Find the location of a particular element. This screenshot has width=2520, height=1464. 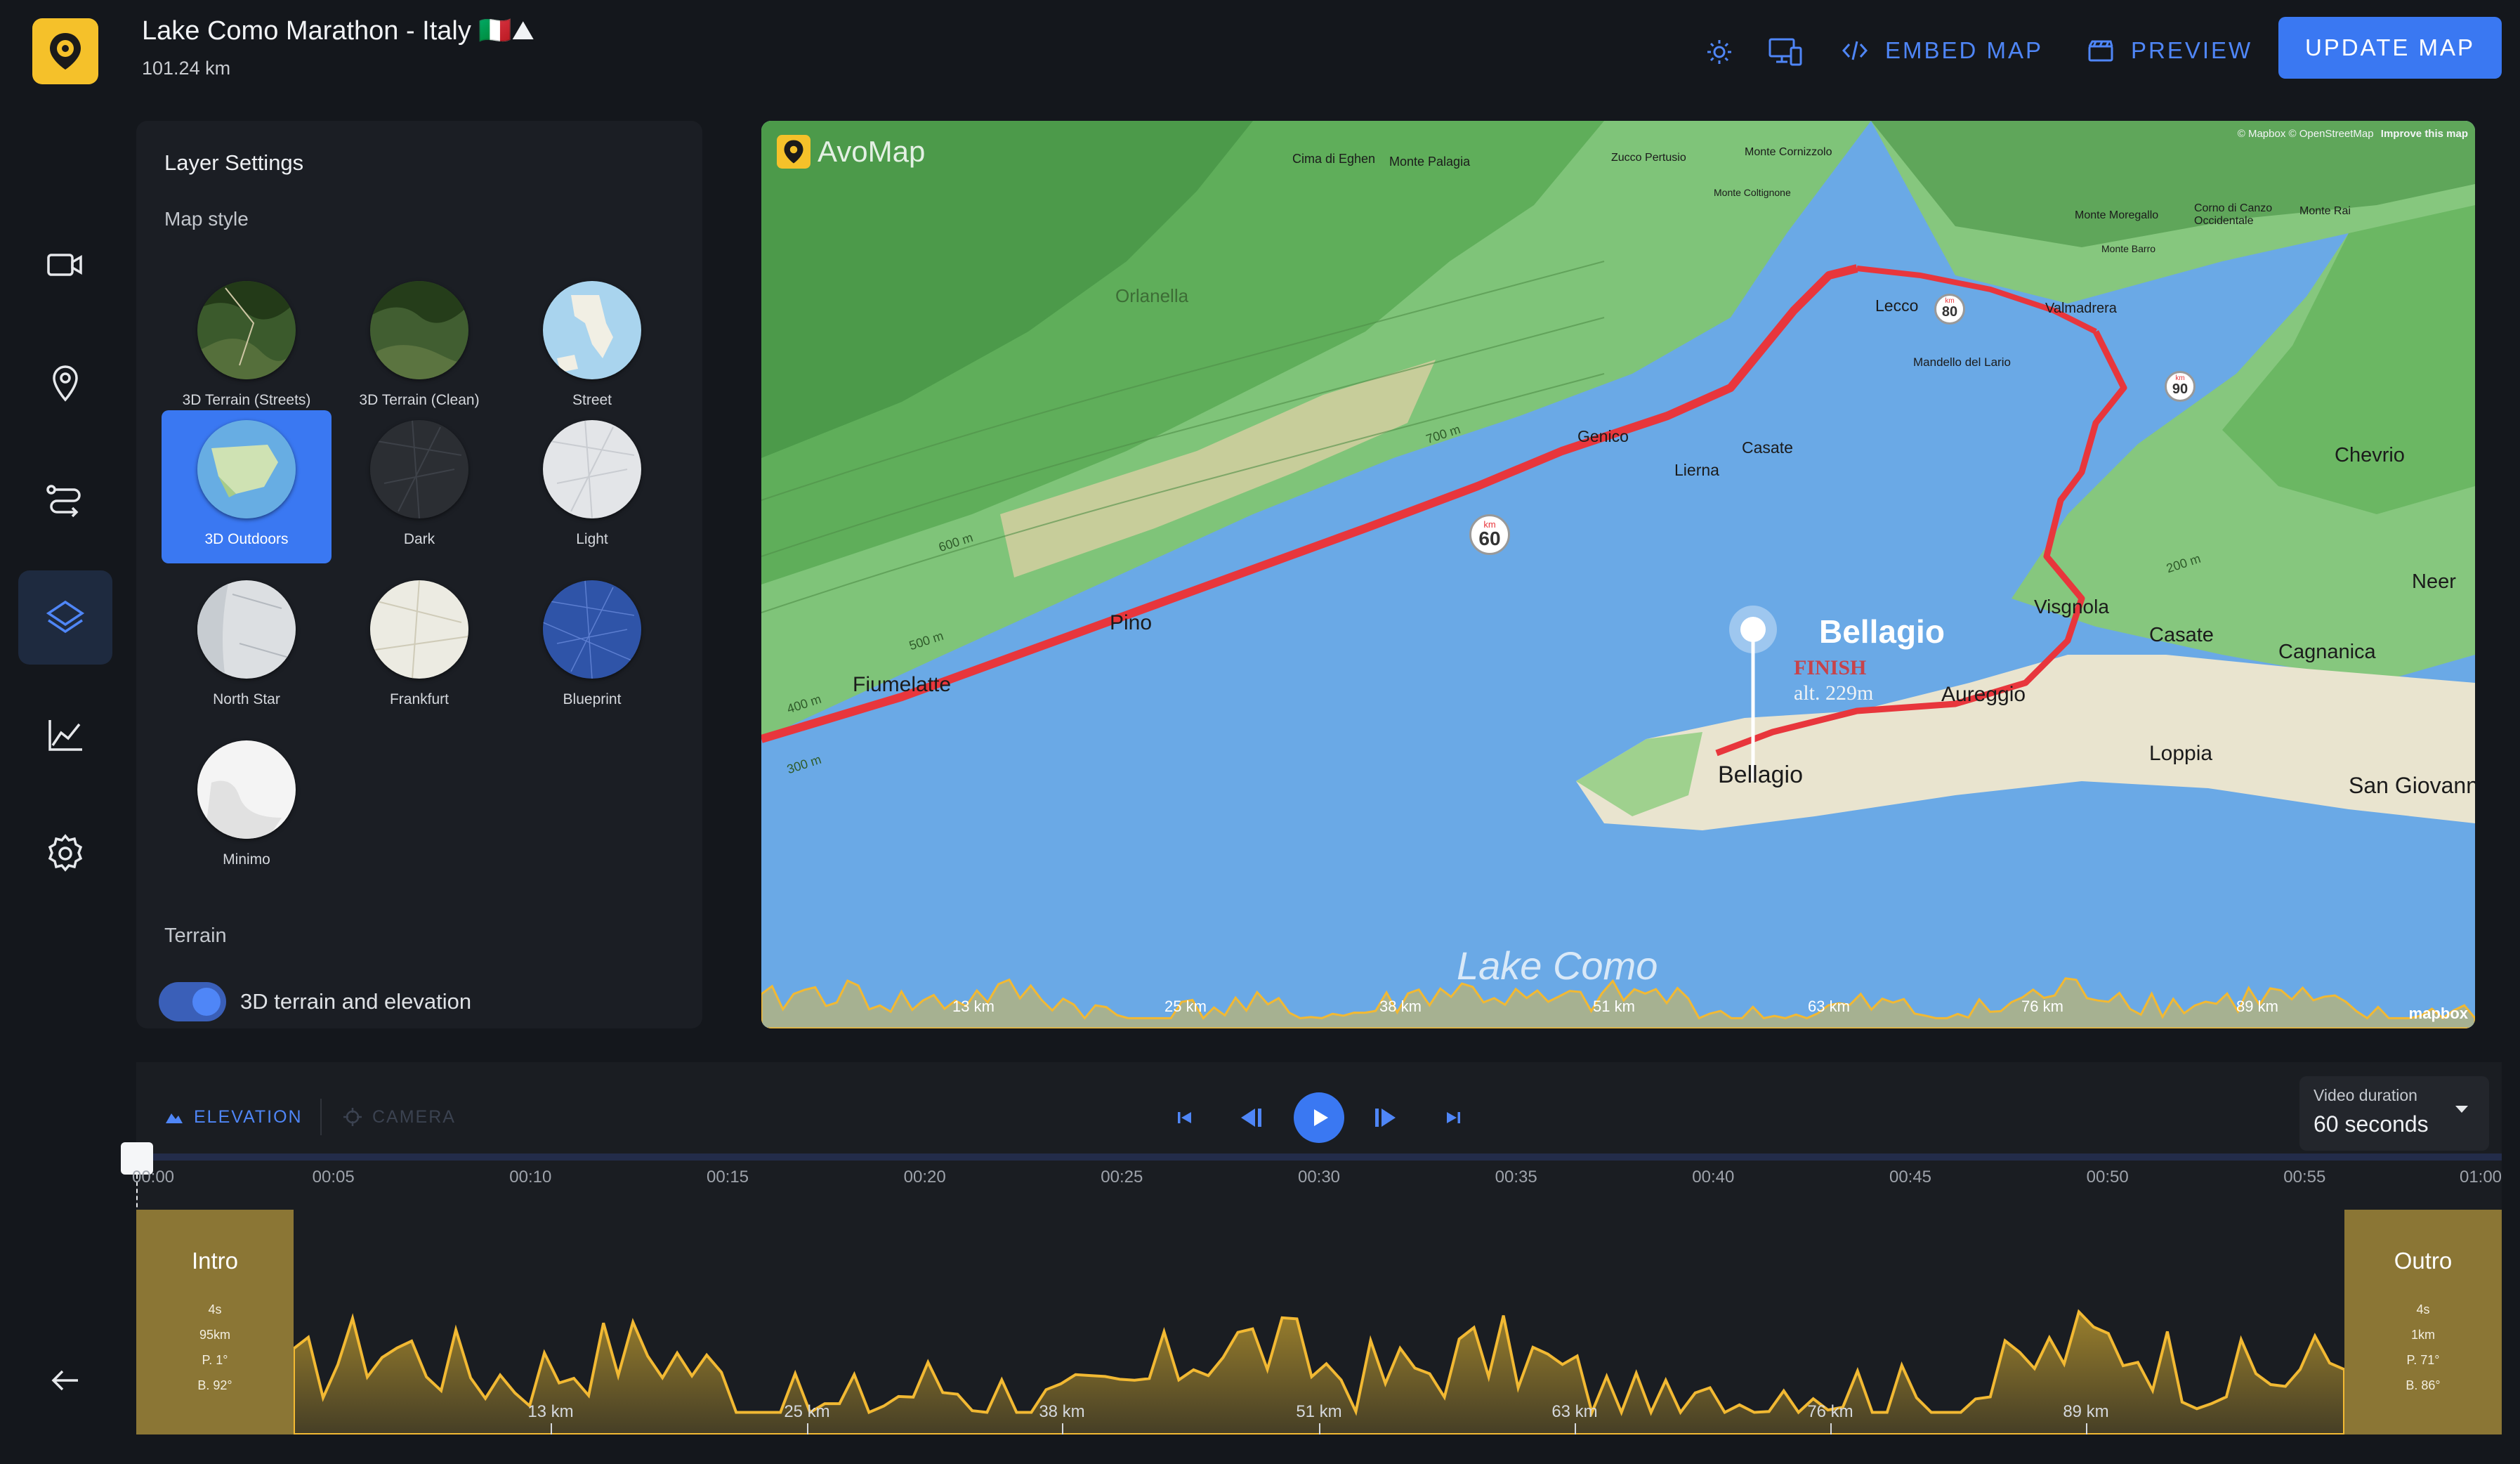

outro-segment: Outro 4s 1km P. 71° B. 86° is located at coordinates (2423, 1322).